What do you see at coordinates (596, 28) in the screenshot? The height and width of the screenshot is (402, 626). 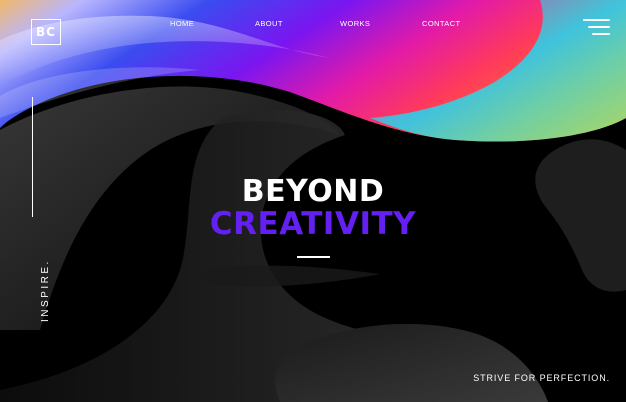 I see `hamburger-menu-icon` at bounding box center [596, 28].